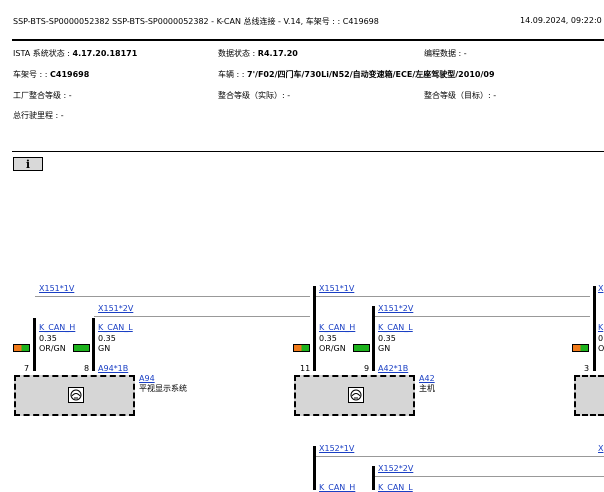 This screenshot has width=604, height=492. Describe the element at coordinates (105, 53) in the screenshot. I see `ista-status-value: 4.17.20.18171` at that location.